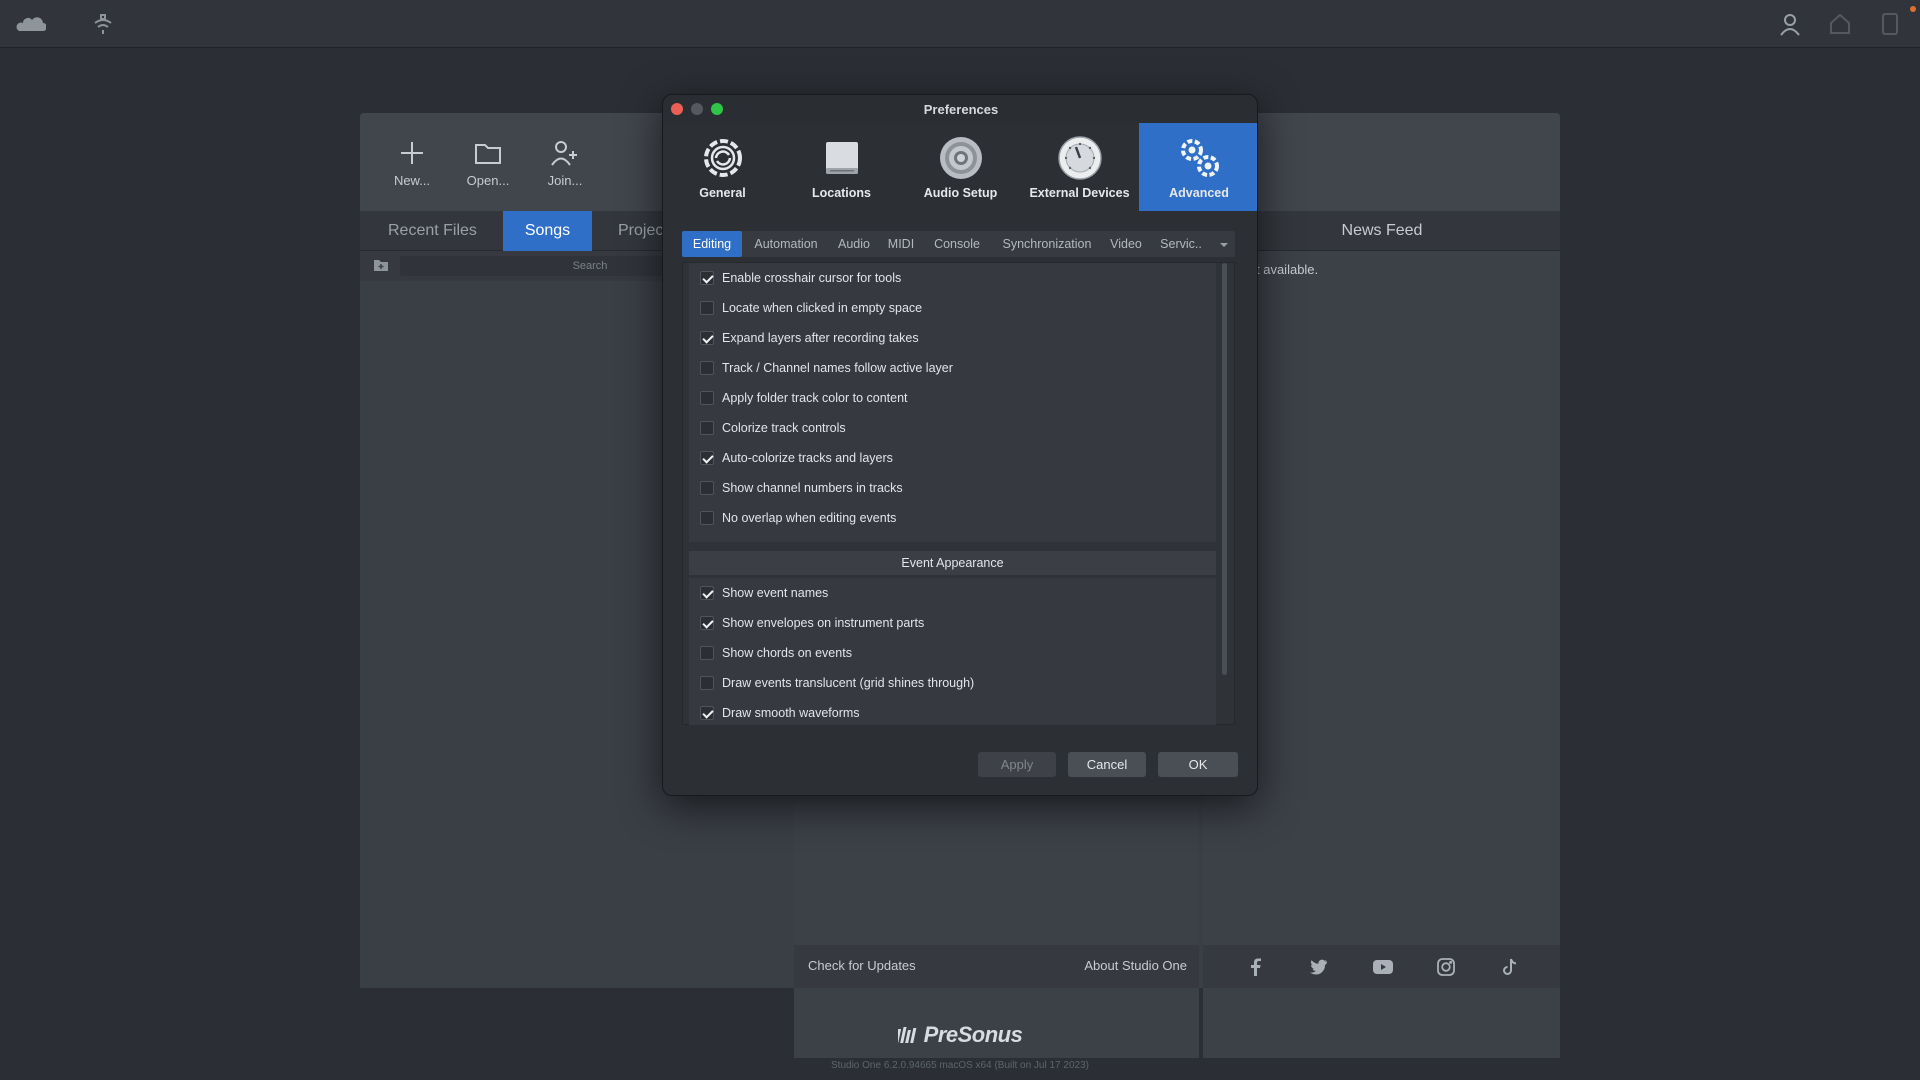 This screenshot has height=1080, width=1920. Describe the element at coordinates (488, 153) in the screenshot. I see `folder-icon` at that location.